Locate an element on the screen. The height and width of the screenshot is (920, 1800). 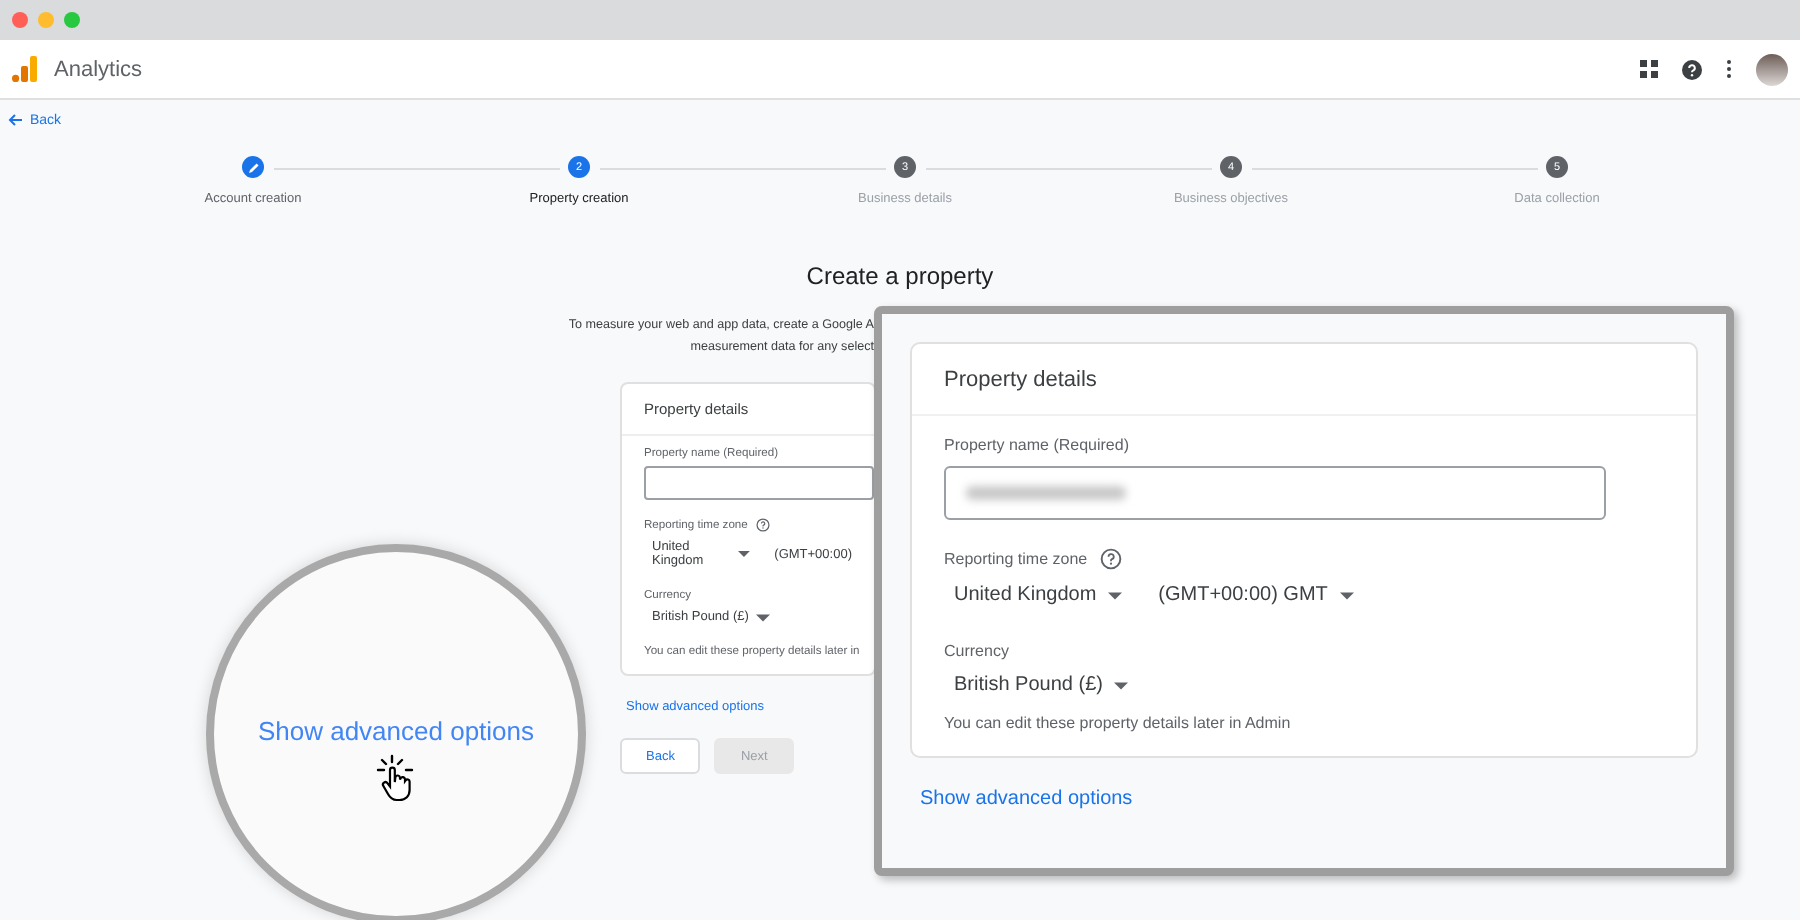
helper-text: You can edit these property details later in Admin is located at coordinates (1118, 723).